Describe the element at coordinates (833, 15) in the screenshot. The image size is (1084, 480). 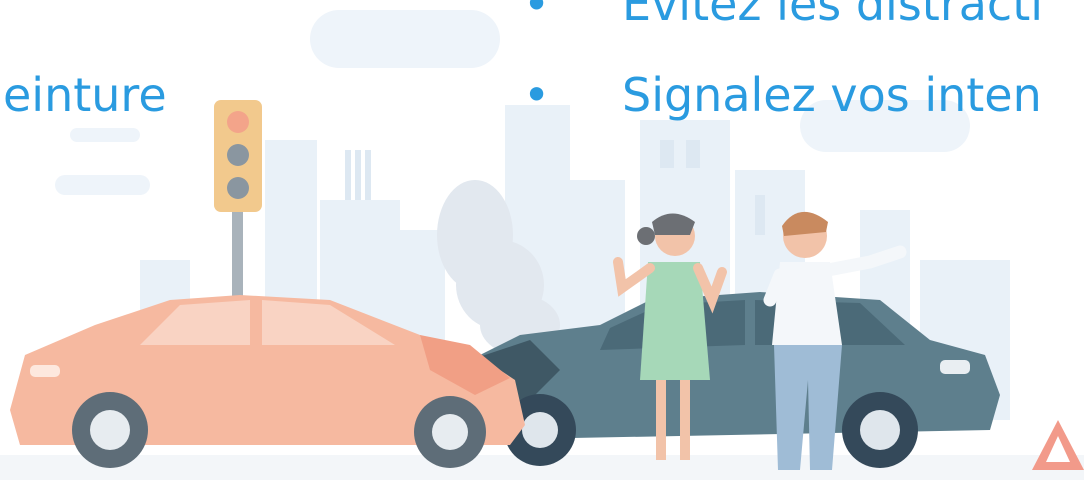
I see `bullet-text: Évitez les distracti` at that location.